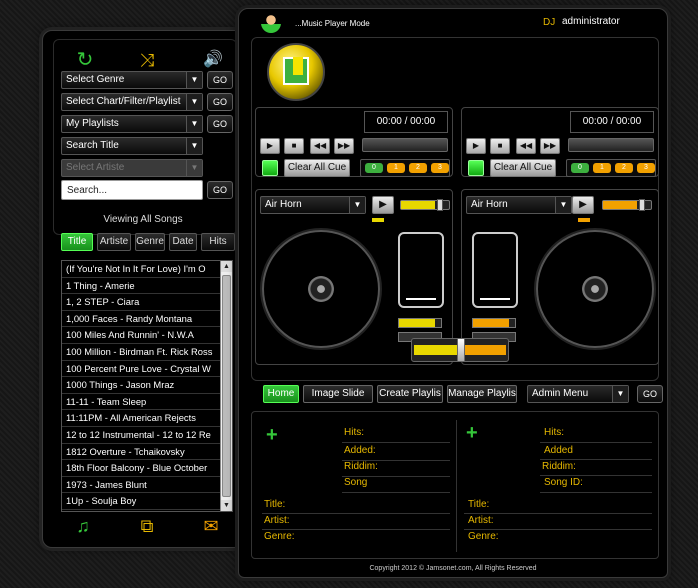 The height and width of the screenshot is (588, 698). I want to click on music-note-icon: ♫, so click(83, 526).